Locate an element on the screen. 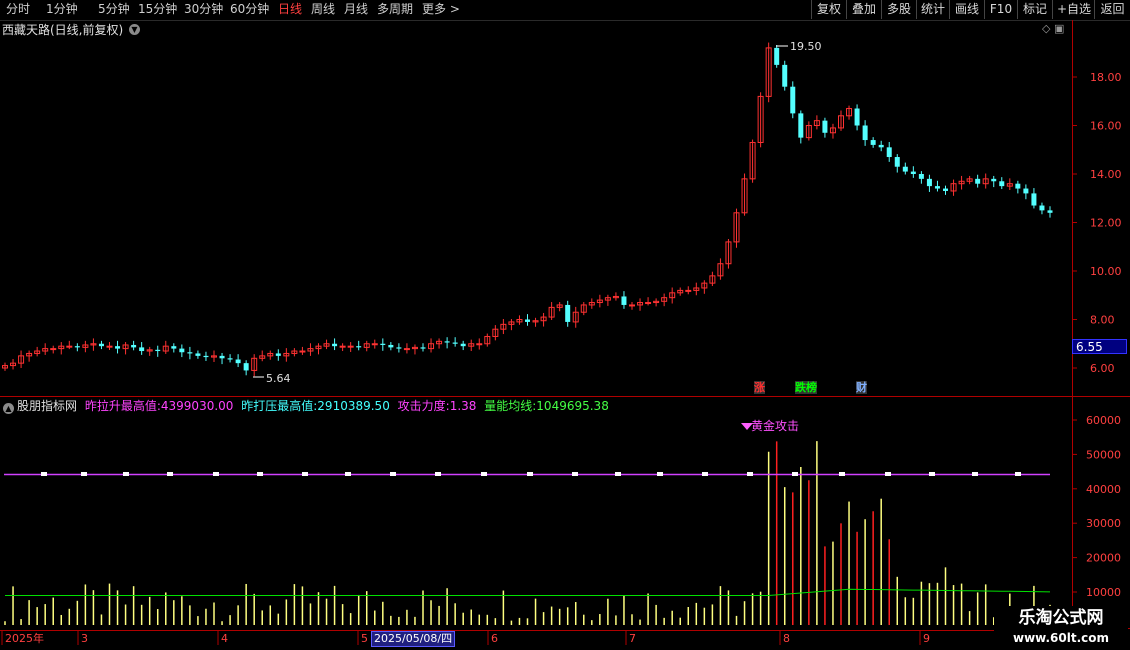  indicator-name: 股朋指标网 is located at coordinates (47, 406).